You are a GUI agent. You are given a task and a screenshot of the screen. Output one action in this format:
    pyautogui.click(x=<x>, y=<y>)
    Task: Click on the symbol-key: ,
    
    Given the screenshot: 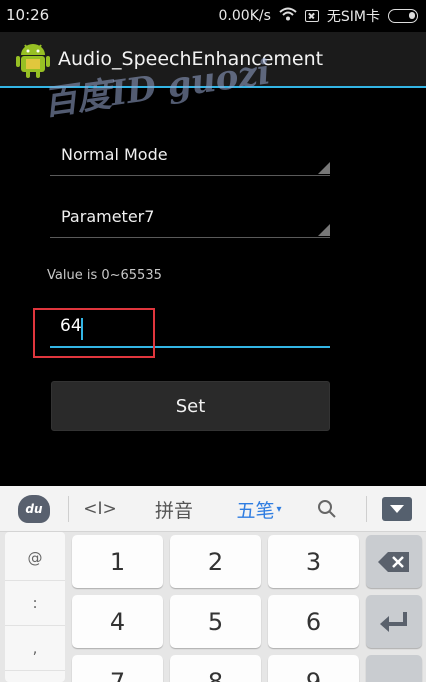 What is the action you would take?
    pyautogui.click(x=35, y=648)
    